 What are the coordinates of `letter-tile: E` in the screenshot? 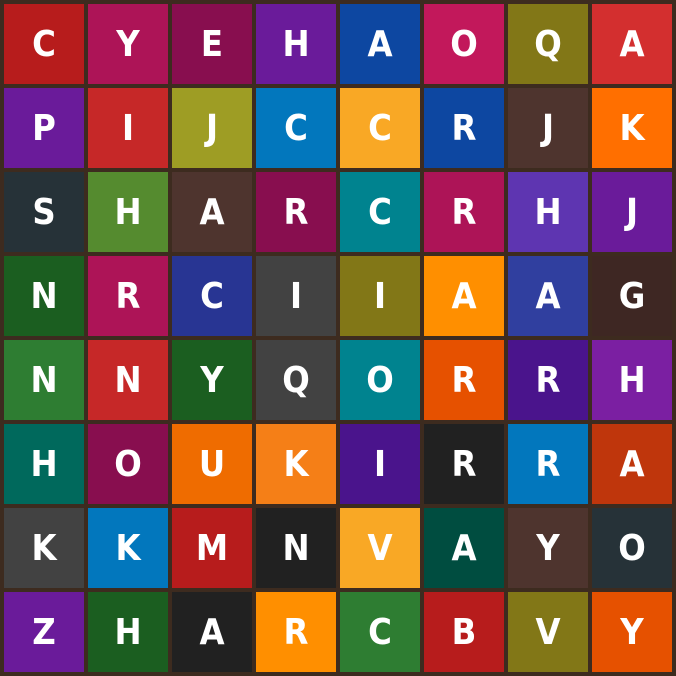 It's located at (212, 44).